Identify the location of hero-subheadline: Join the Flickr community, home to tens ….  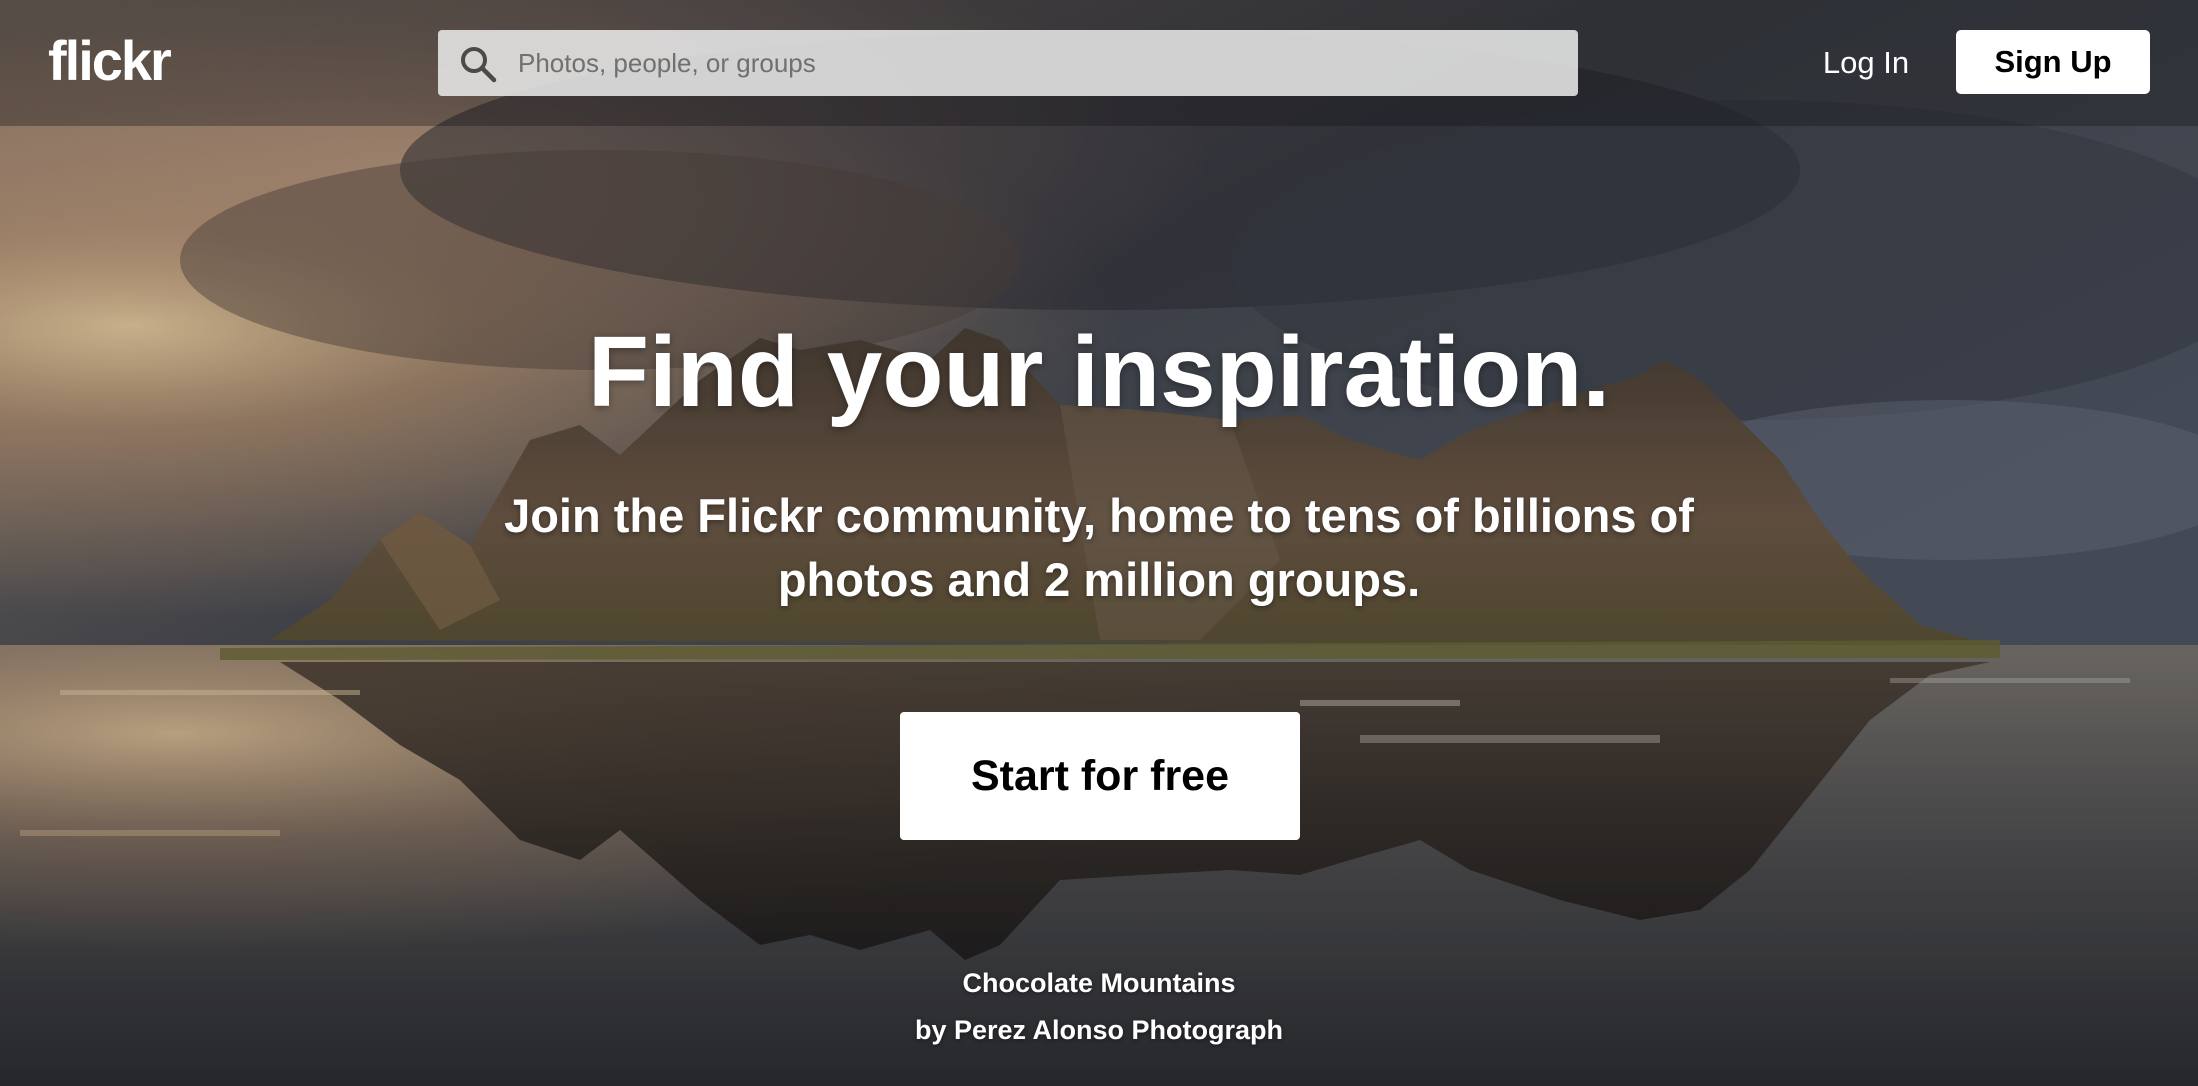
(1099, 547).